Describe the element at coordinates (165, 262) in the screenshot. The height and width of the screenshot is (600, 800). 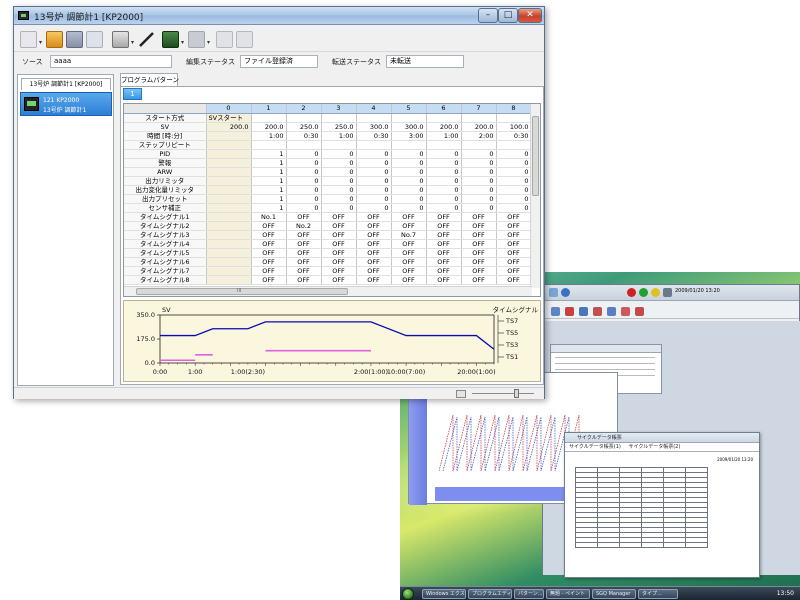
I see `row-header: タイムシグナル6` at that location.